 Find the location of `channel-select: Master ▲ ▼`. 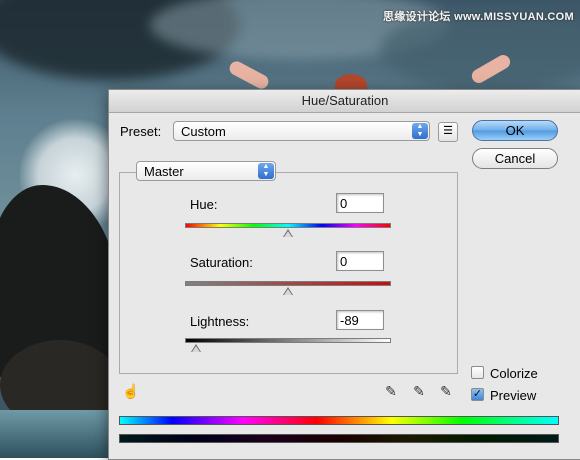

channel-select: Master ▲ ▼ is located at coordinates (206, 171).